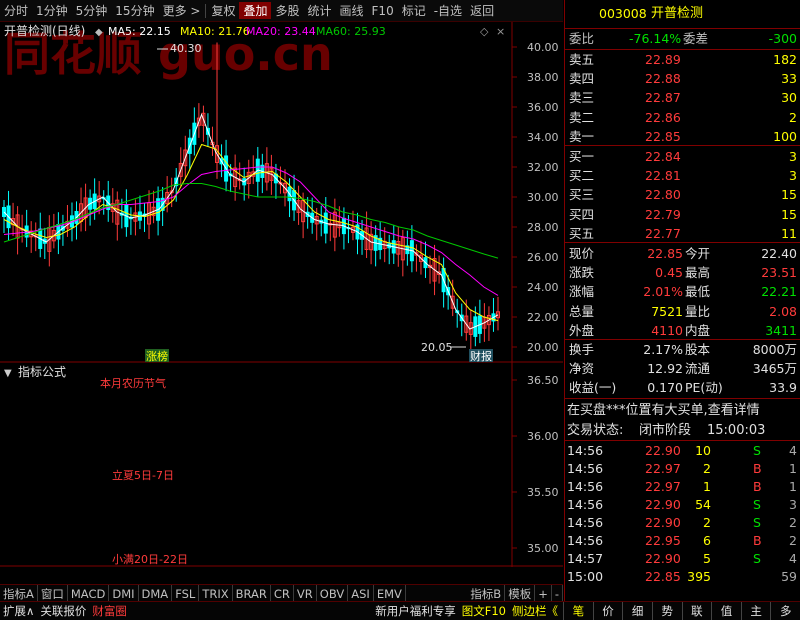 The image size is (800, 620). What do you see at coordinates (182, 10) in the screenshot?
I see `tb-more: 更多 >` at bounding box center [182, 10].